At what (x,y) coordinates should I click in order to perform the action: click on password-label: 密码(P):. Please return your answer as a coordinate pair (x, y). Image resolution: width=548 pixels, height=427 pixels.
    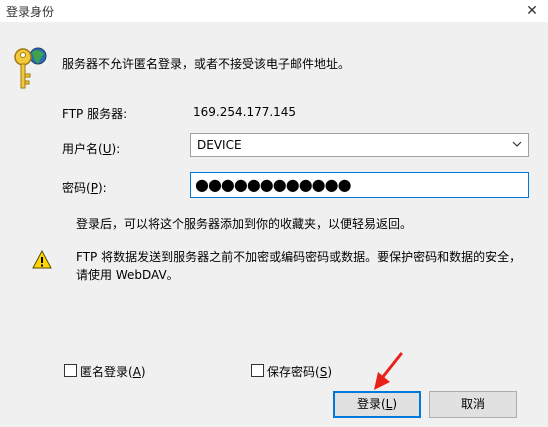
    Looking at the image, I should click on (84, 187).